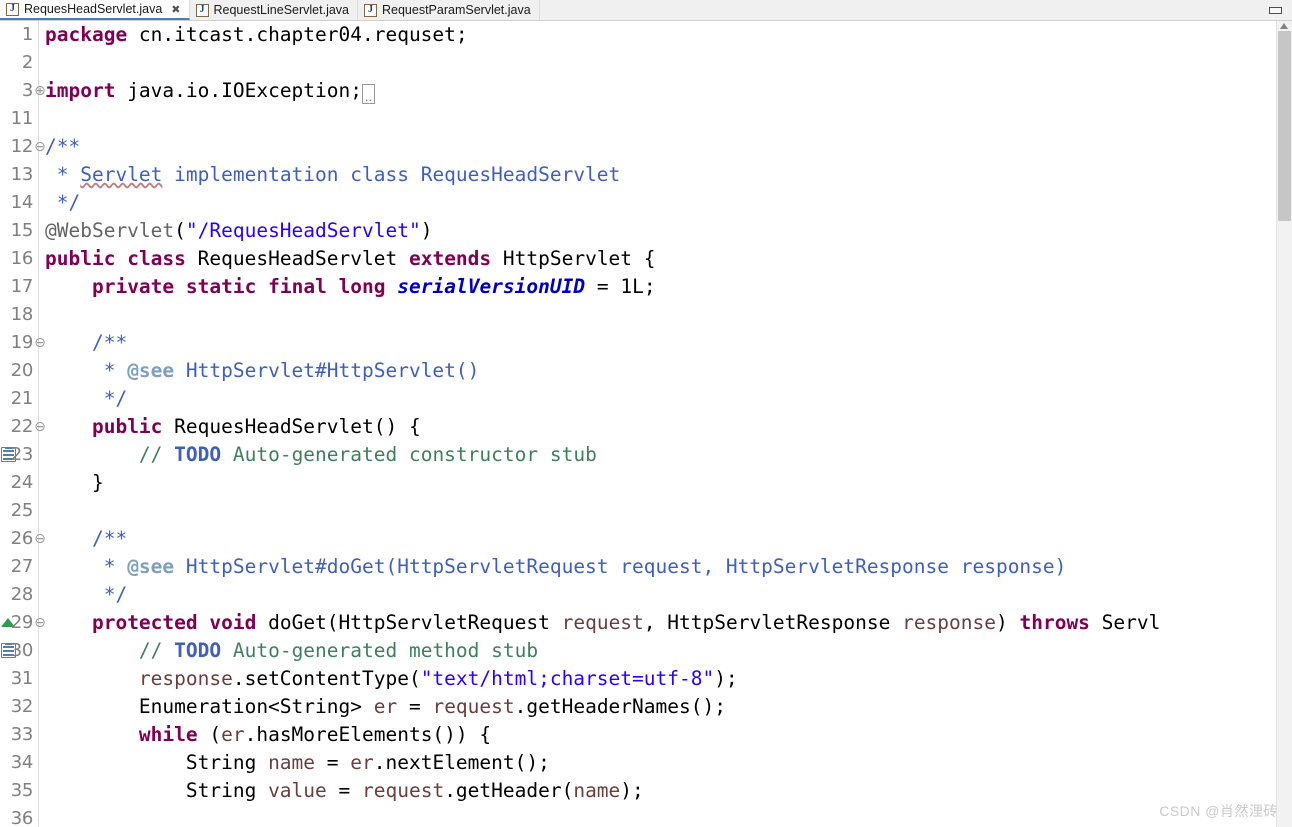 Image resolution: width=1292 pixels, height=827 pixels. Describe the element at coordinates (646, 511) in the screenshot. I see `code-line: 25` at that location.